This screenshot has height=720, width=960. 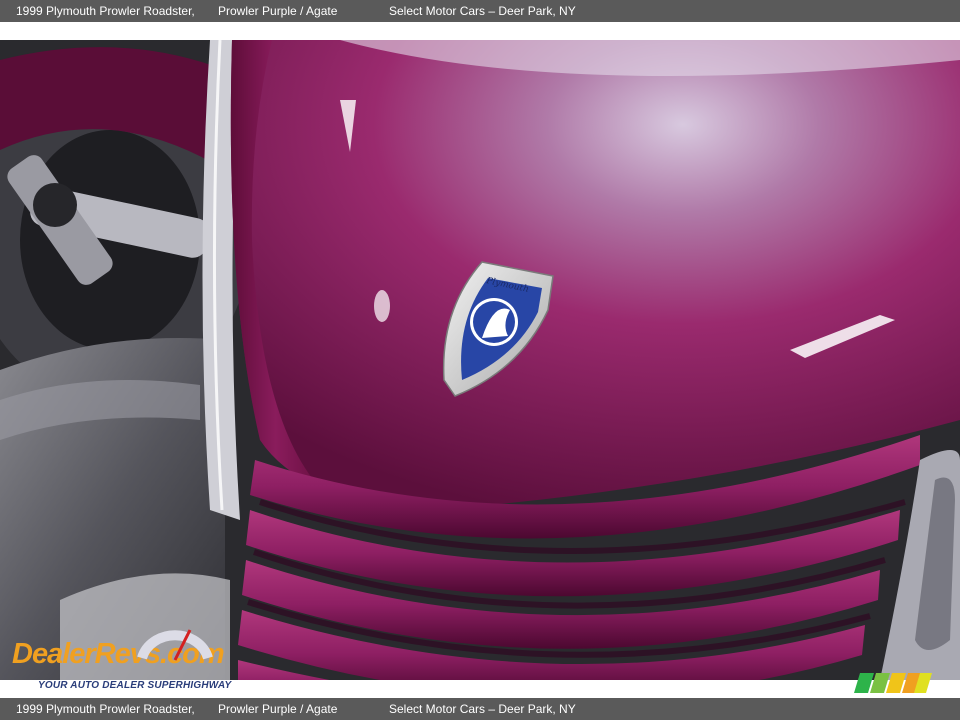 I want to click on caption-dealer-bottom: Select Motor Cars – Deer Park, NY, so click(x=482, y=709).